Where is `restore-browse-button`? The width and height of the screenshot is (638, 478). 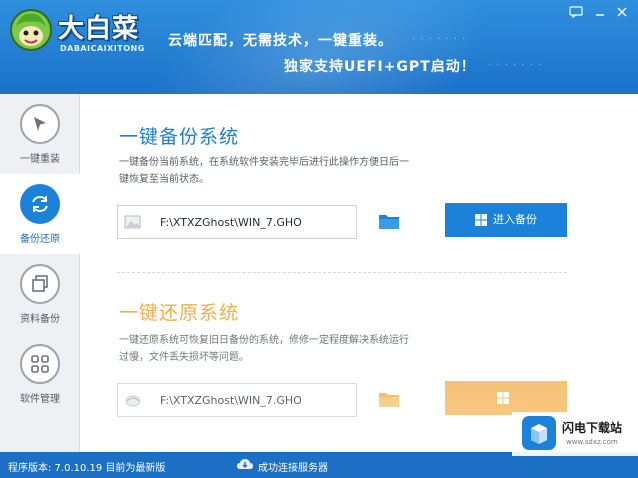 restore-browse-button is located at coordinates (390, 400).